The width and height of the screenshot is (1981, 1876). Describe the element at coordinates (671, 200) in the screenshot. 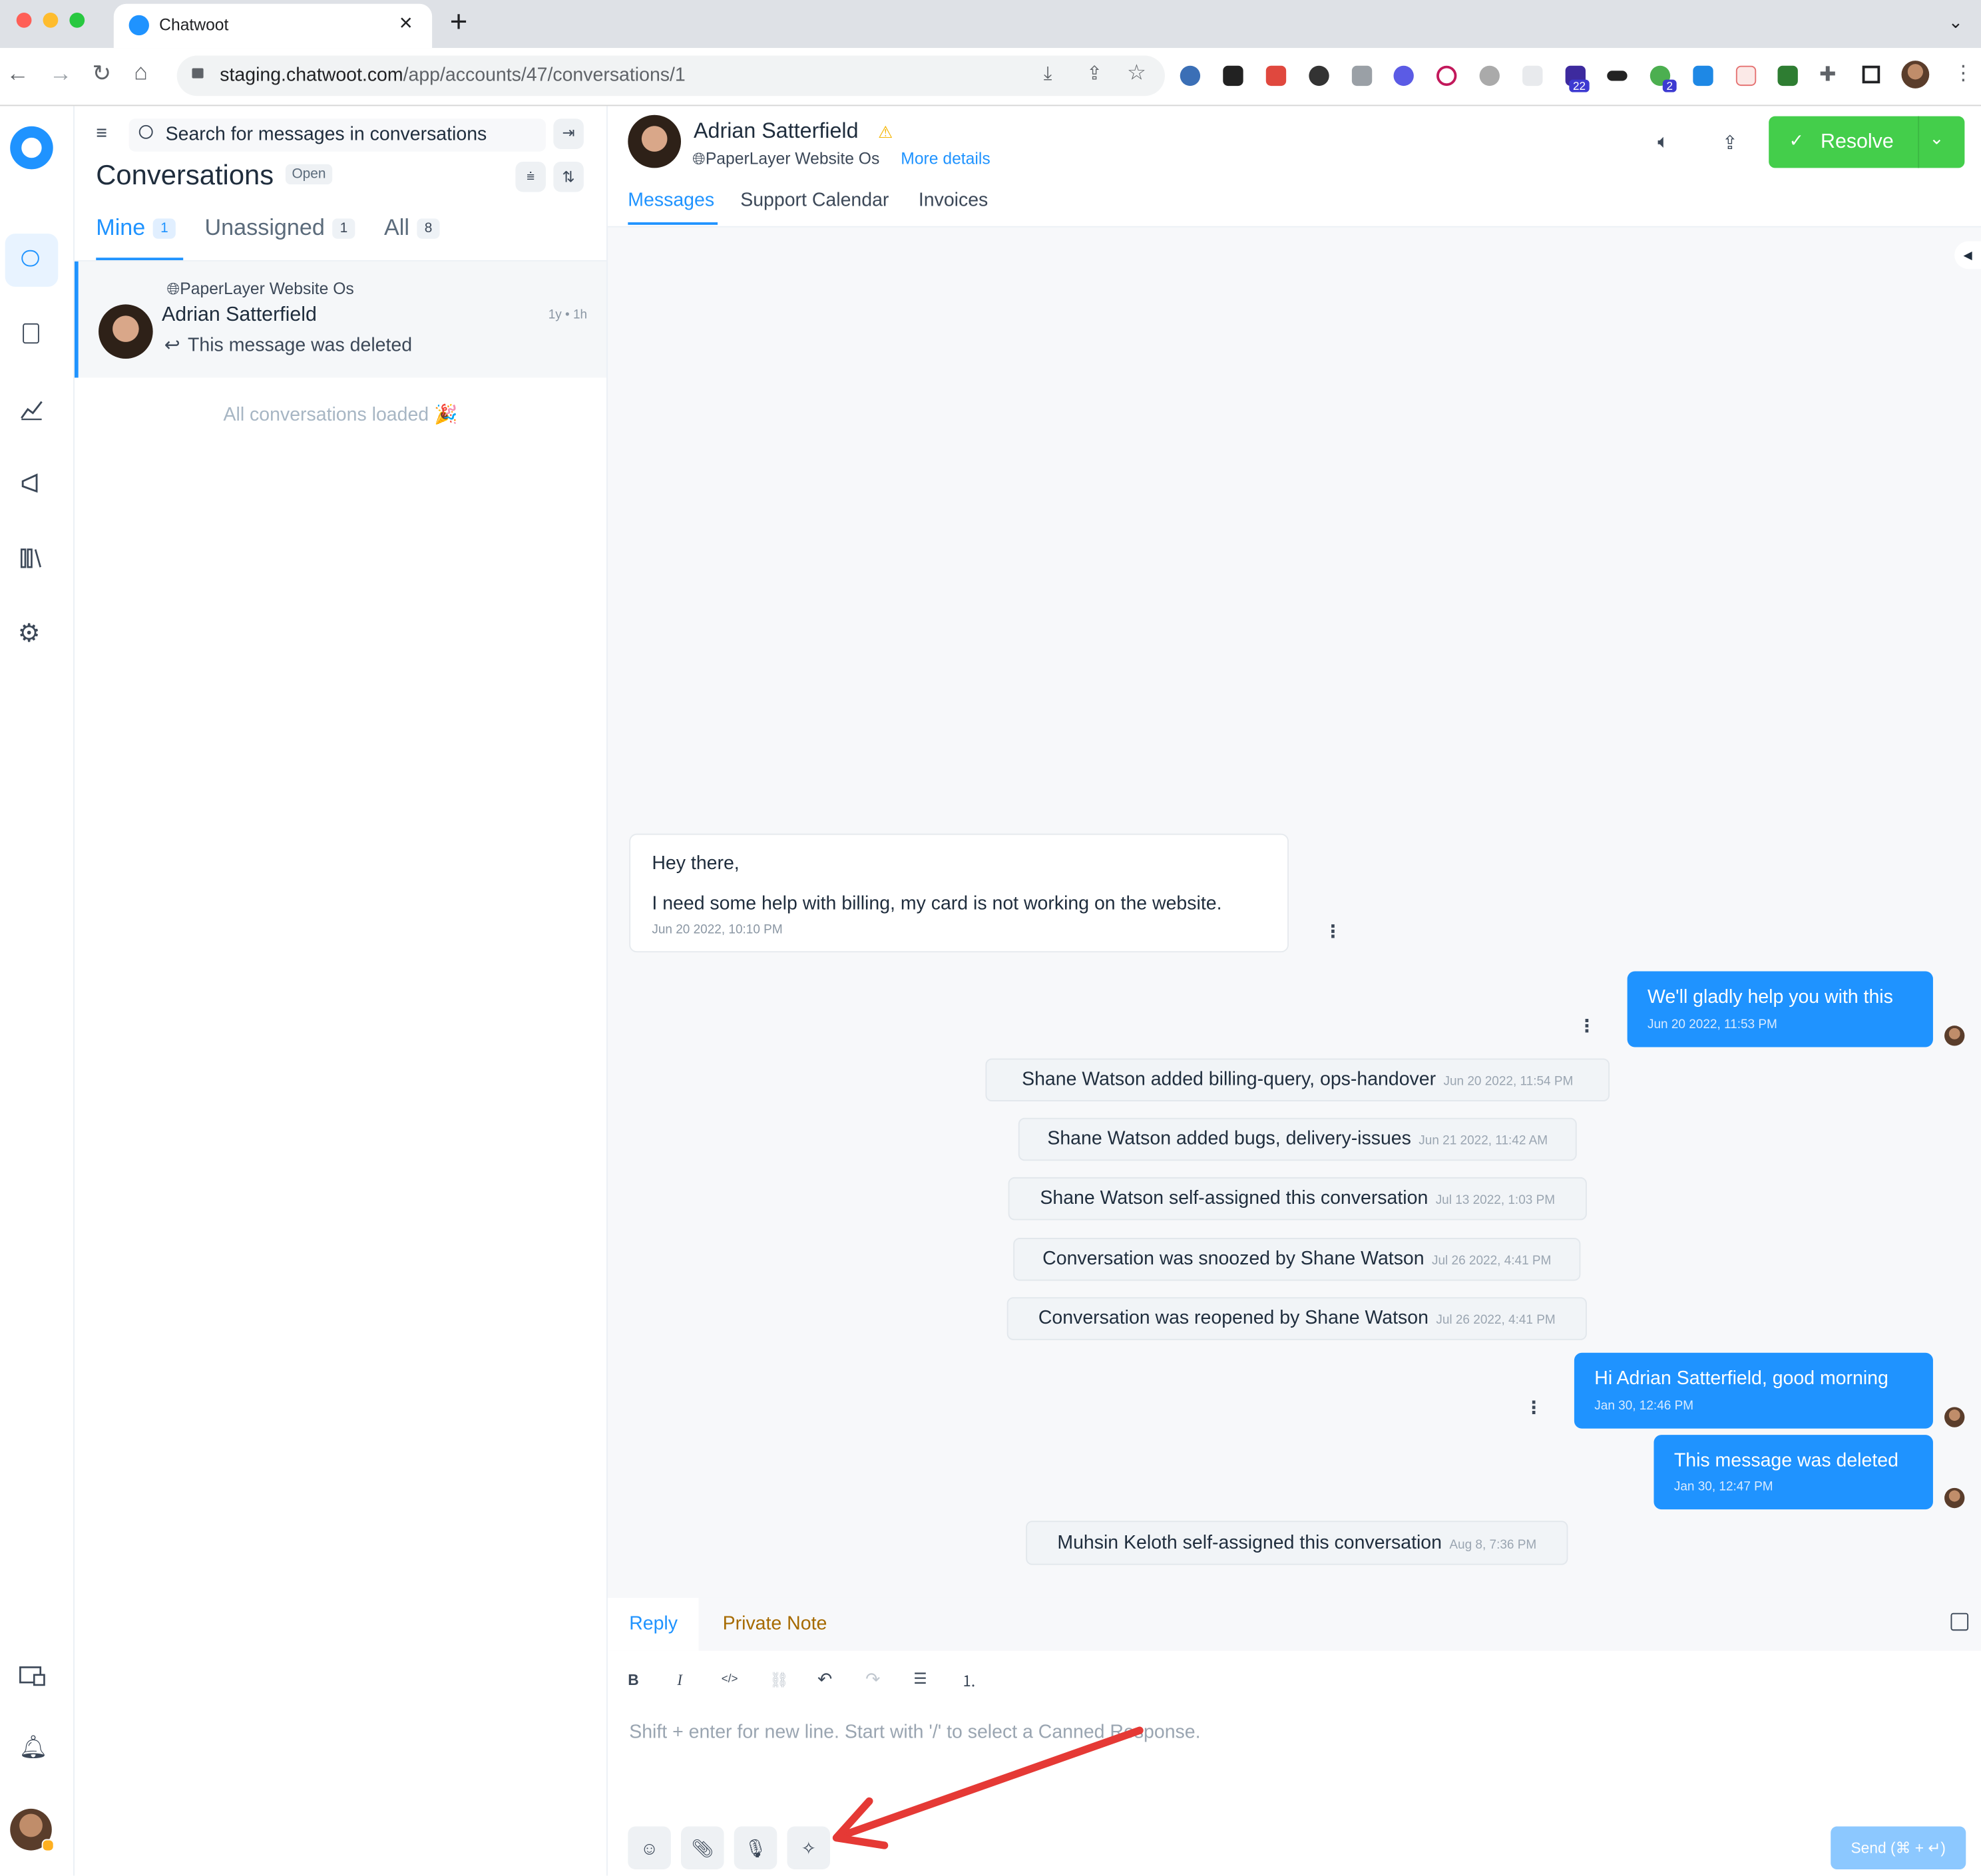

I see `tab-messages: Messages` at that location.